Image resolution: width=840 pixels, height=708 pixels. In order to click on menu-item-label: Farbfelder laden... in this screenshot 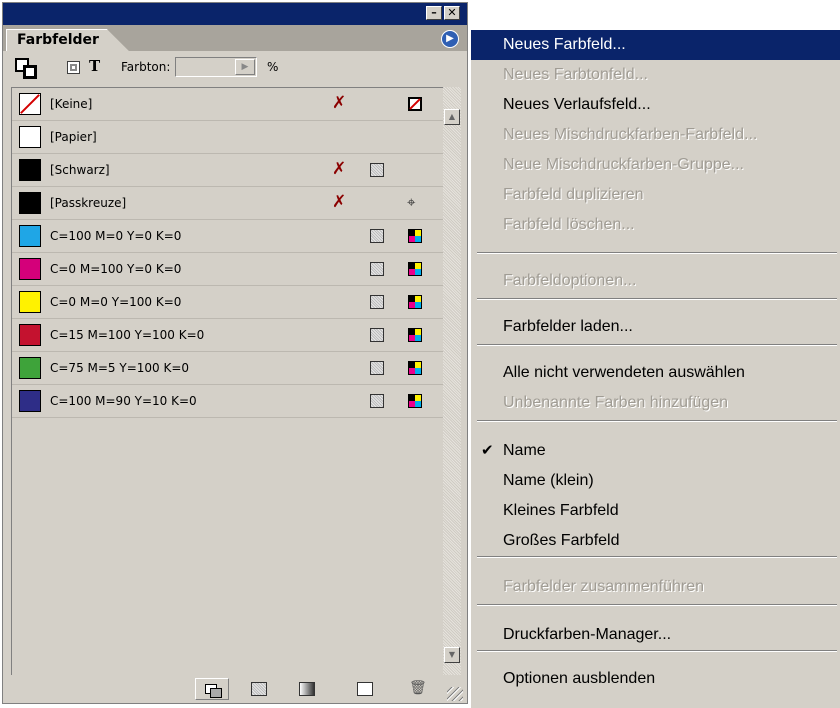, I will do `click(568, 326)`.